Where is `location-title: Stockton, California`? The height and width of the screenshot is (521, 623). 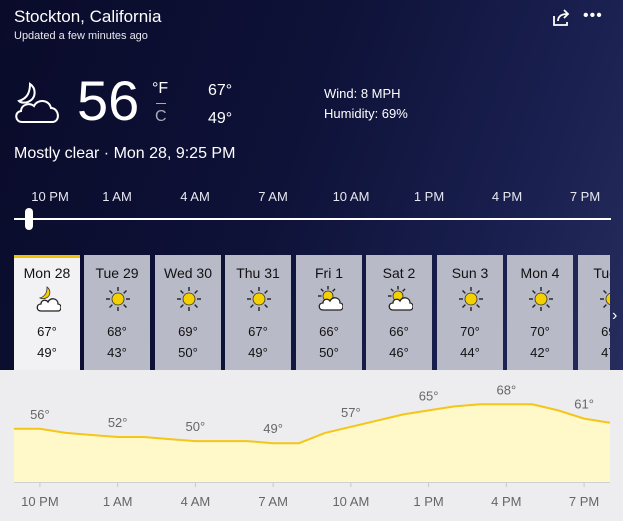 location-title: Stockton, California is located at coordinates (88, 16).